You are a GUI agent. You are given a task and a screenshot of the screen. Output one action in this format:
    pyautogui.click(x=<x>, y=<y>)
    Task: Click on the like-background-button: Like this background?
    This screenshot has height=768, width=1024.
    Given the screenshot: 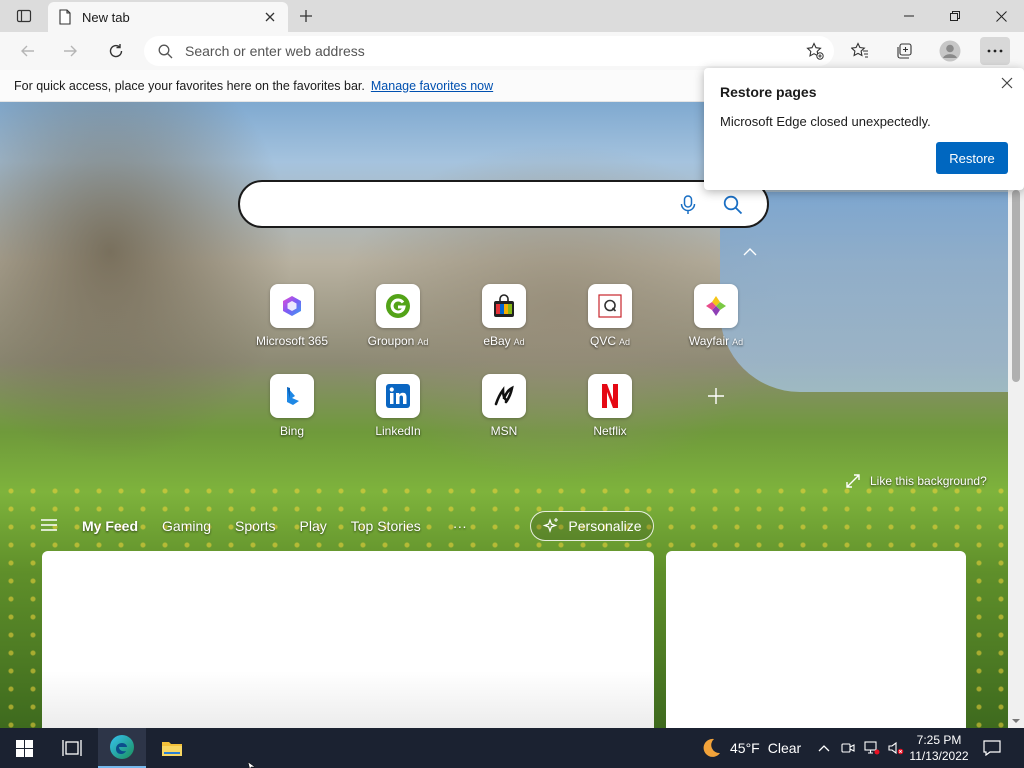 What is the action you would take?
    pyautogui.click(x=916, y=481)
    